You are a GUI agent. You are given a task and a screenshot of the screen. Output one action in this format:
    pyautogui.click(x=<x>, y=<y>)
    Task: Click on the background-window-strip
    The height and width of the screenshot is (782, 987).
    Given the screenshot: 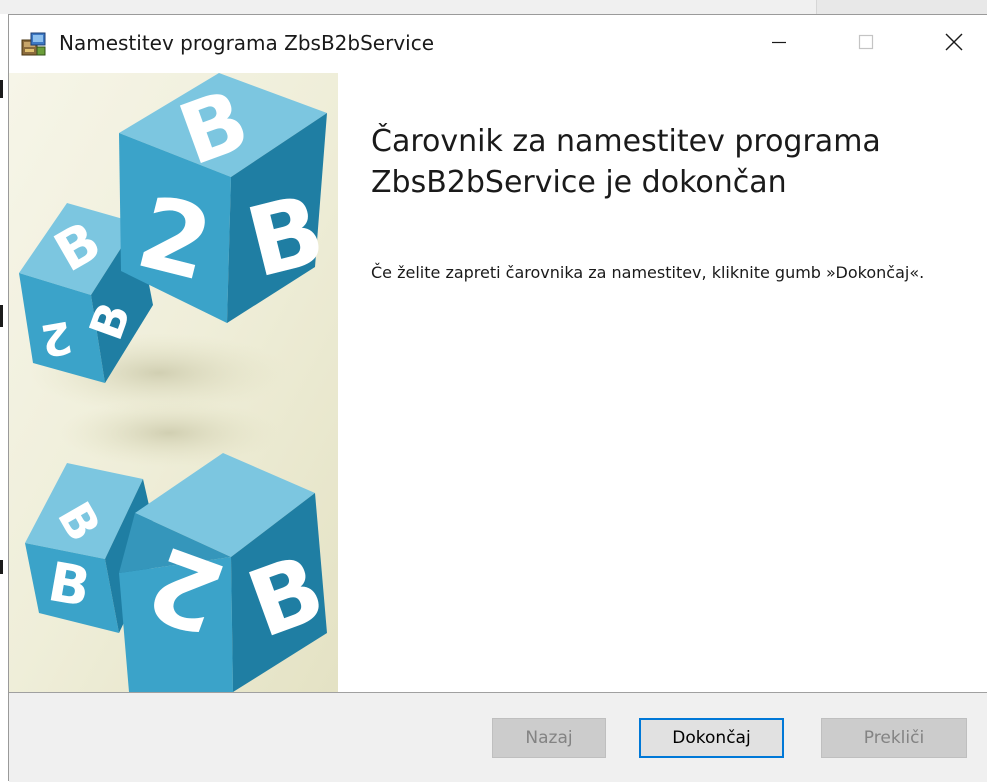 What is the action you would take?
    pyautogui.click(x=493, y=7)
    